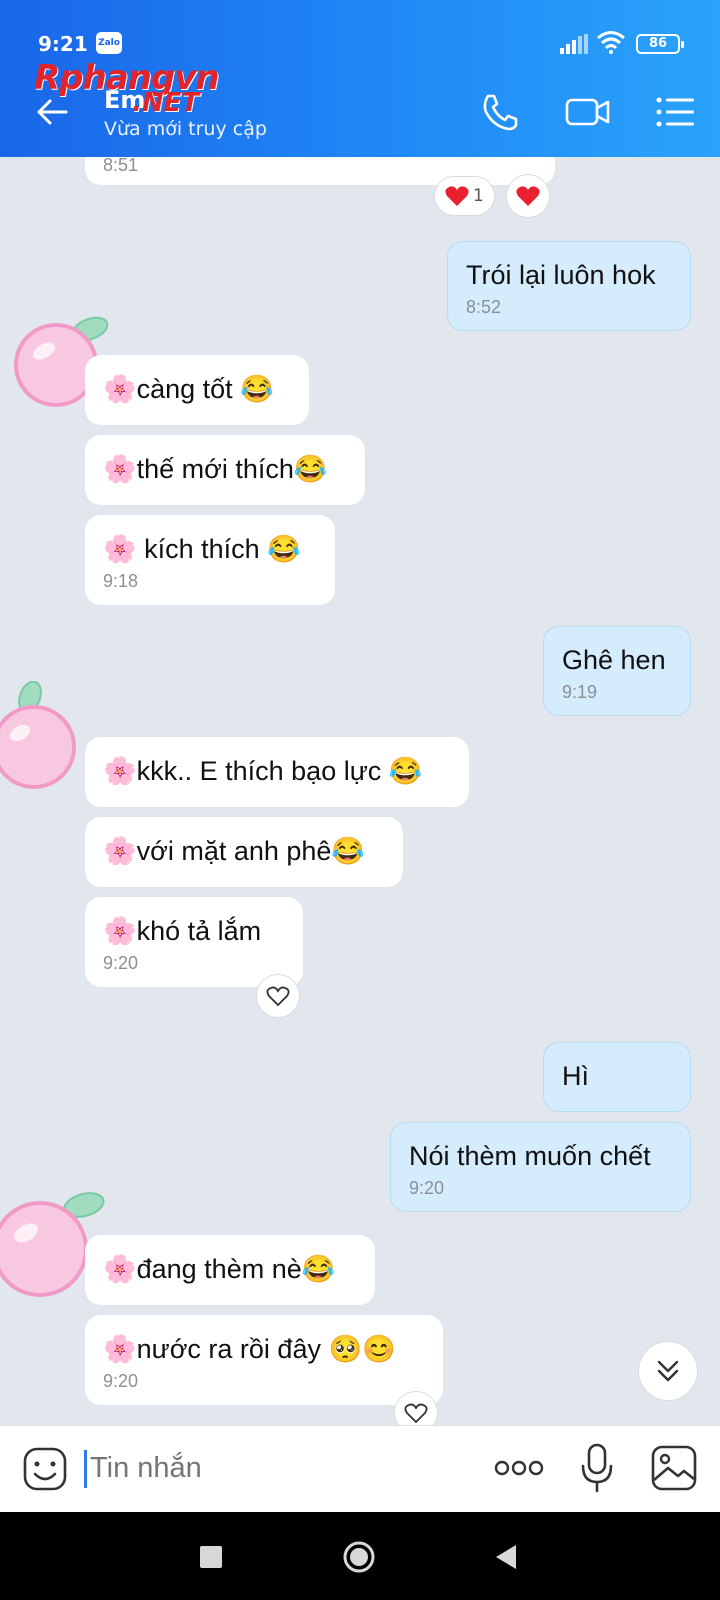  What do you see at coordinates (202, 549) in the screenshot?
I see `message-text: 🌸 kích thích 😂` at bounding box center [202, 549].